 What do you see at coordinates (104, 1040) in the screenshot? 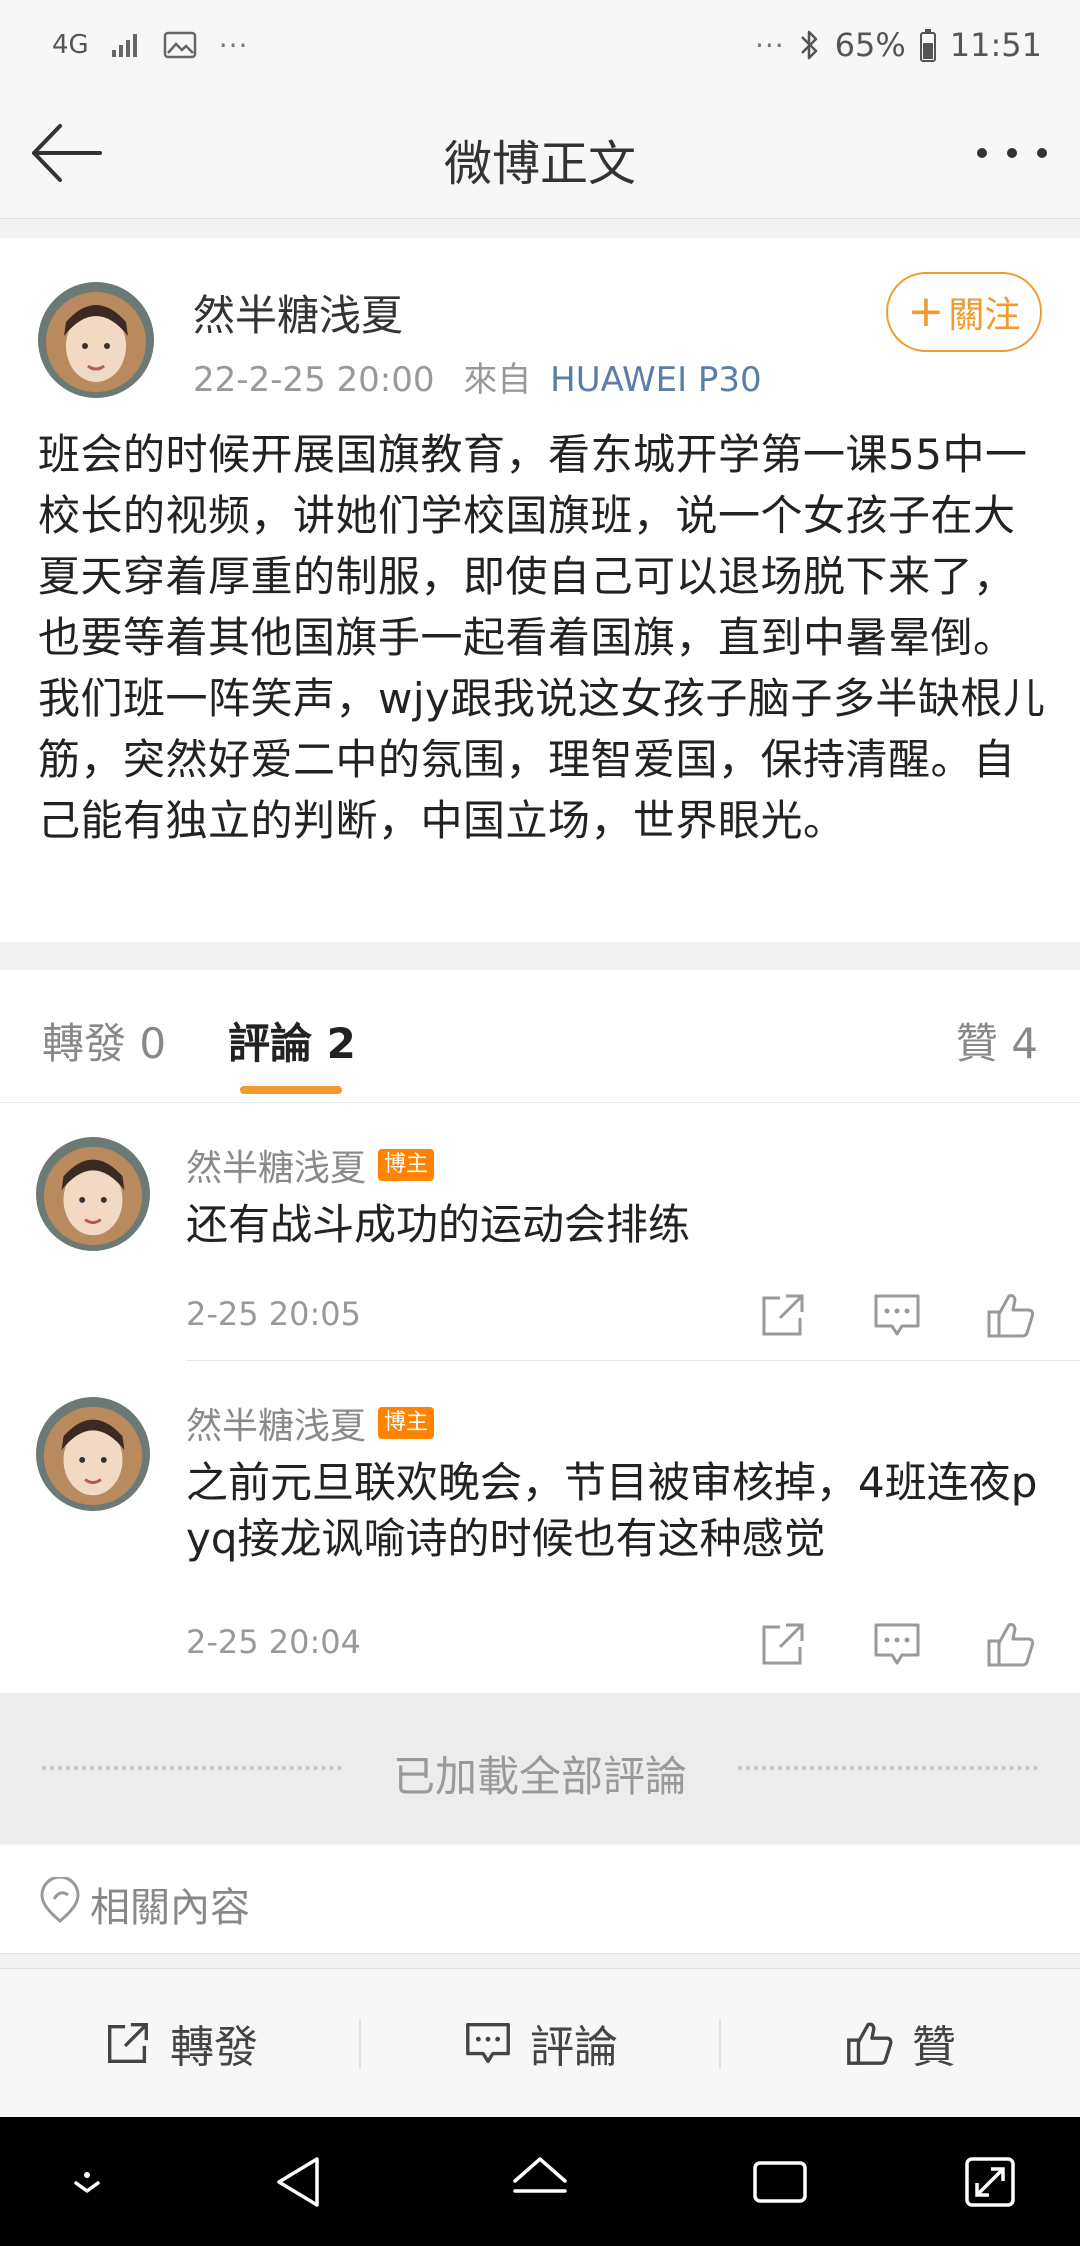
I see `tab-repost: 轉發 0` at bounding box center [104, 1040].